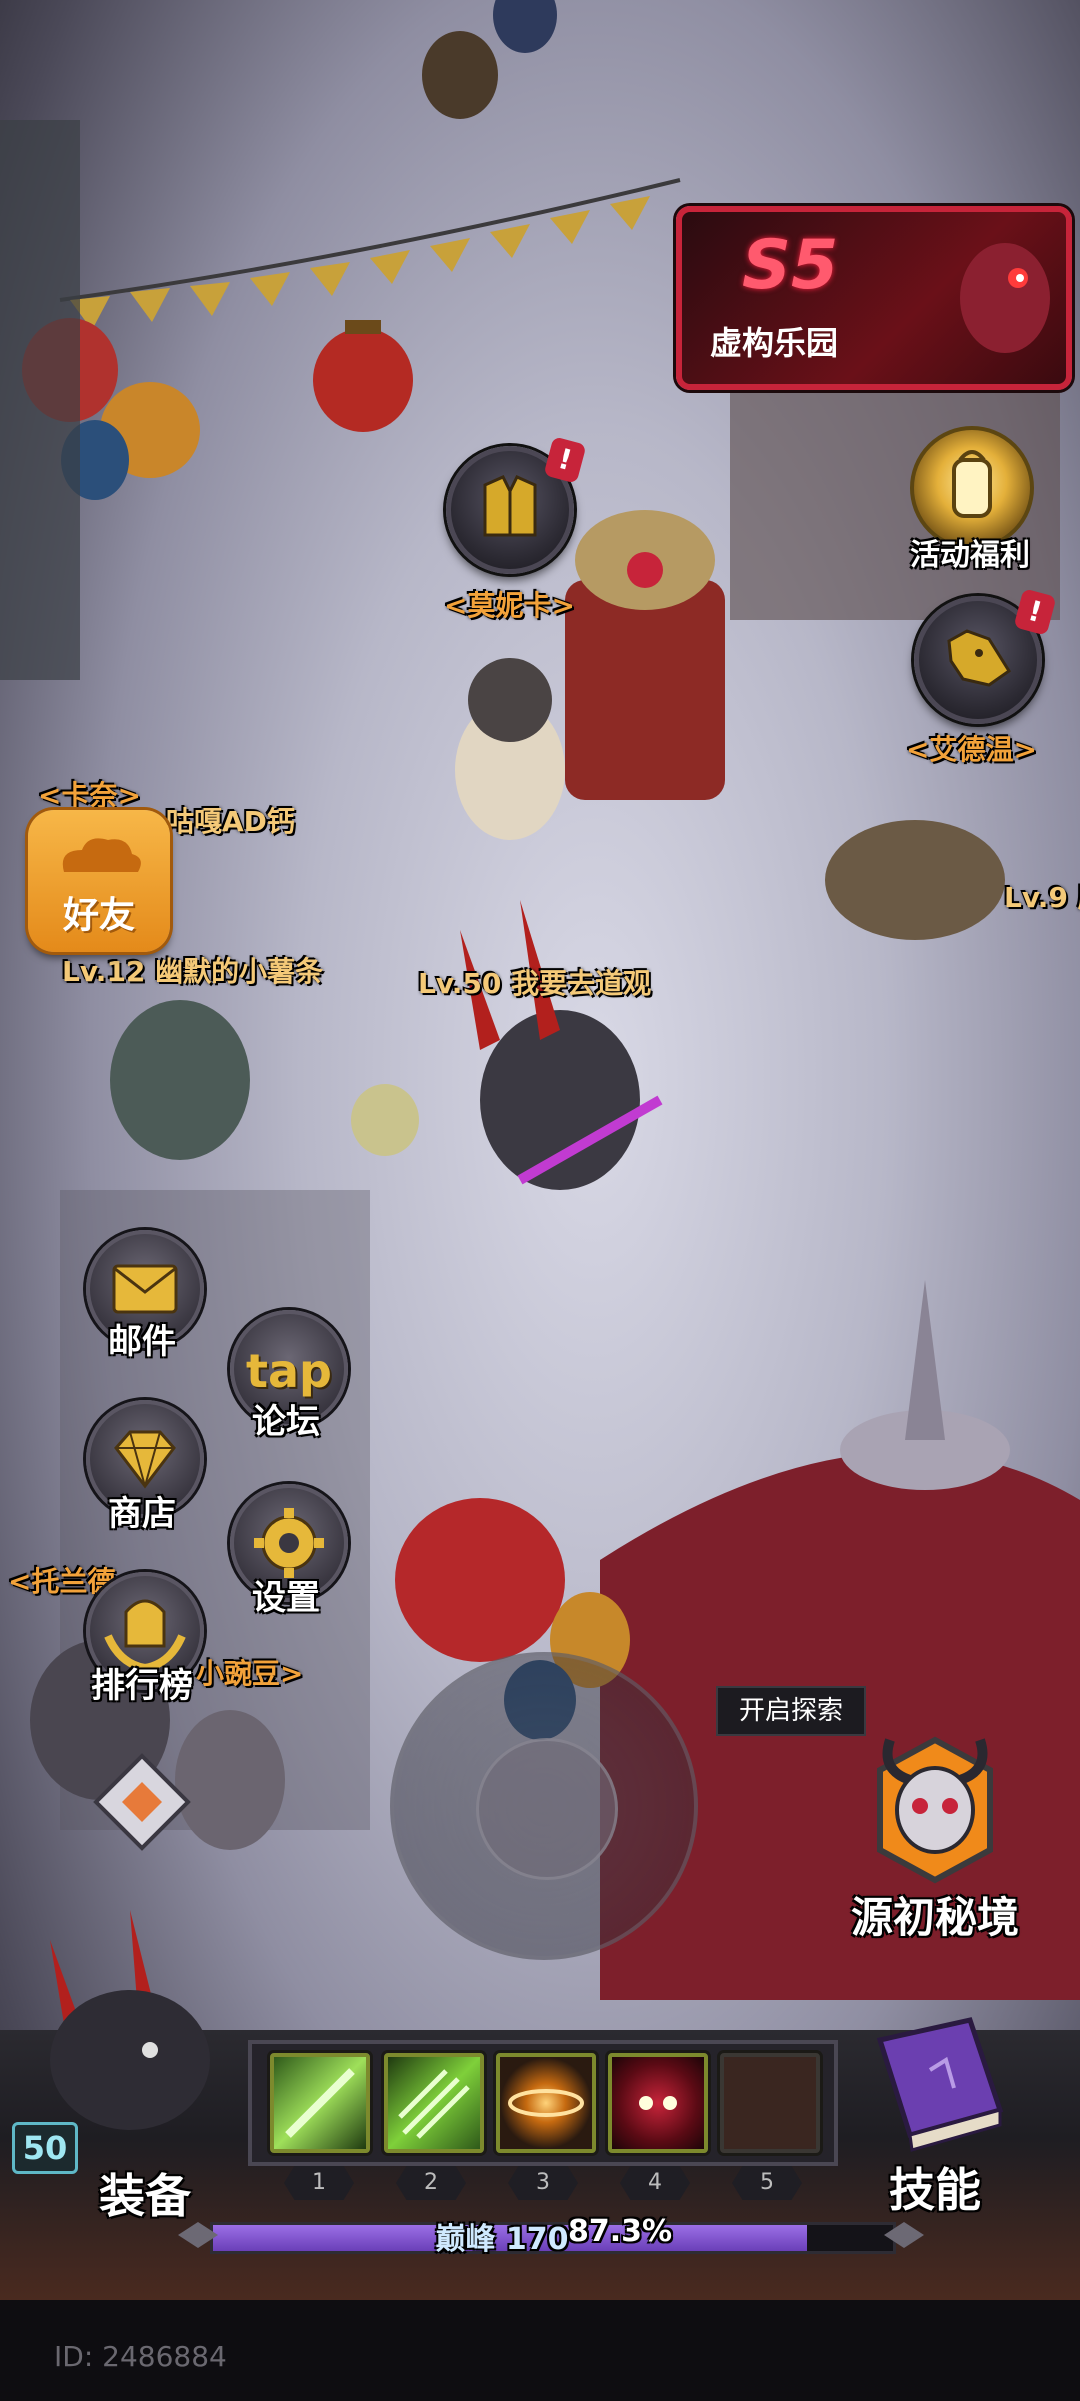  Describe the element at coordinates (970, 555) in the screenshot. I see `activity-label: 活动福利` at that location.